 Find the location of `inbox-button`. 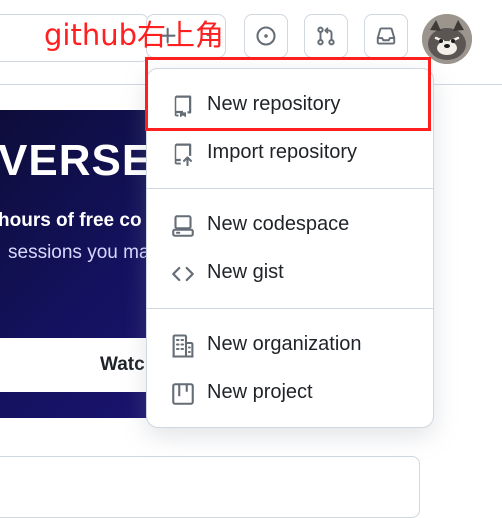

inbox-button is located at coordinates (386, 36).